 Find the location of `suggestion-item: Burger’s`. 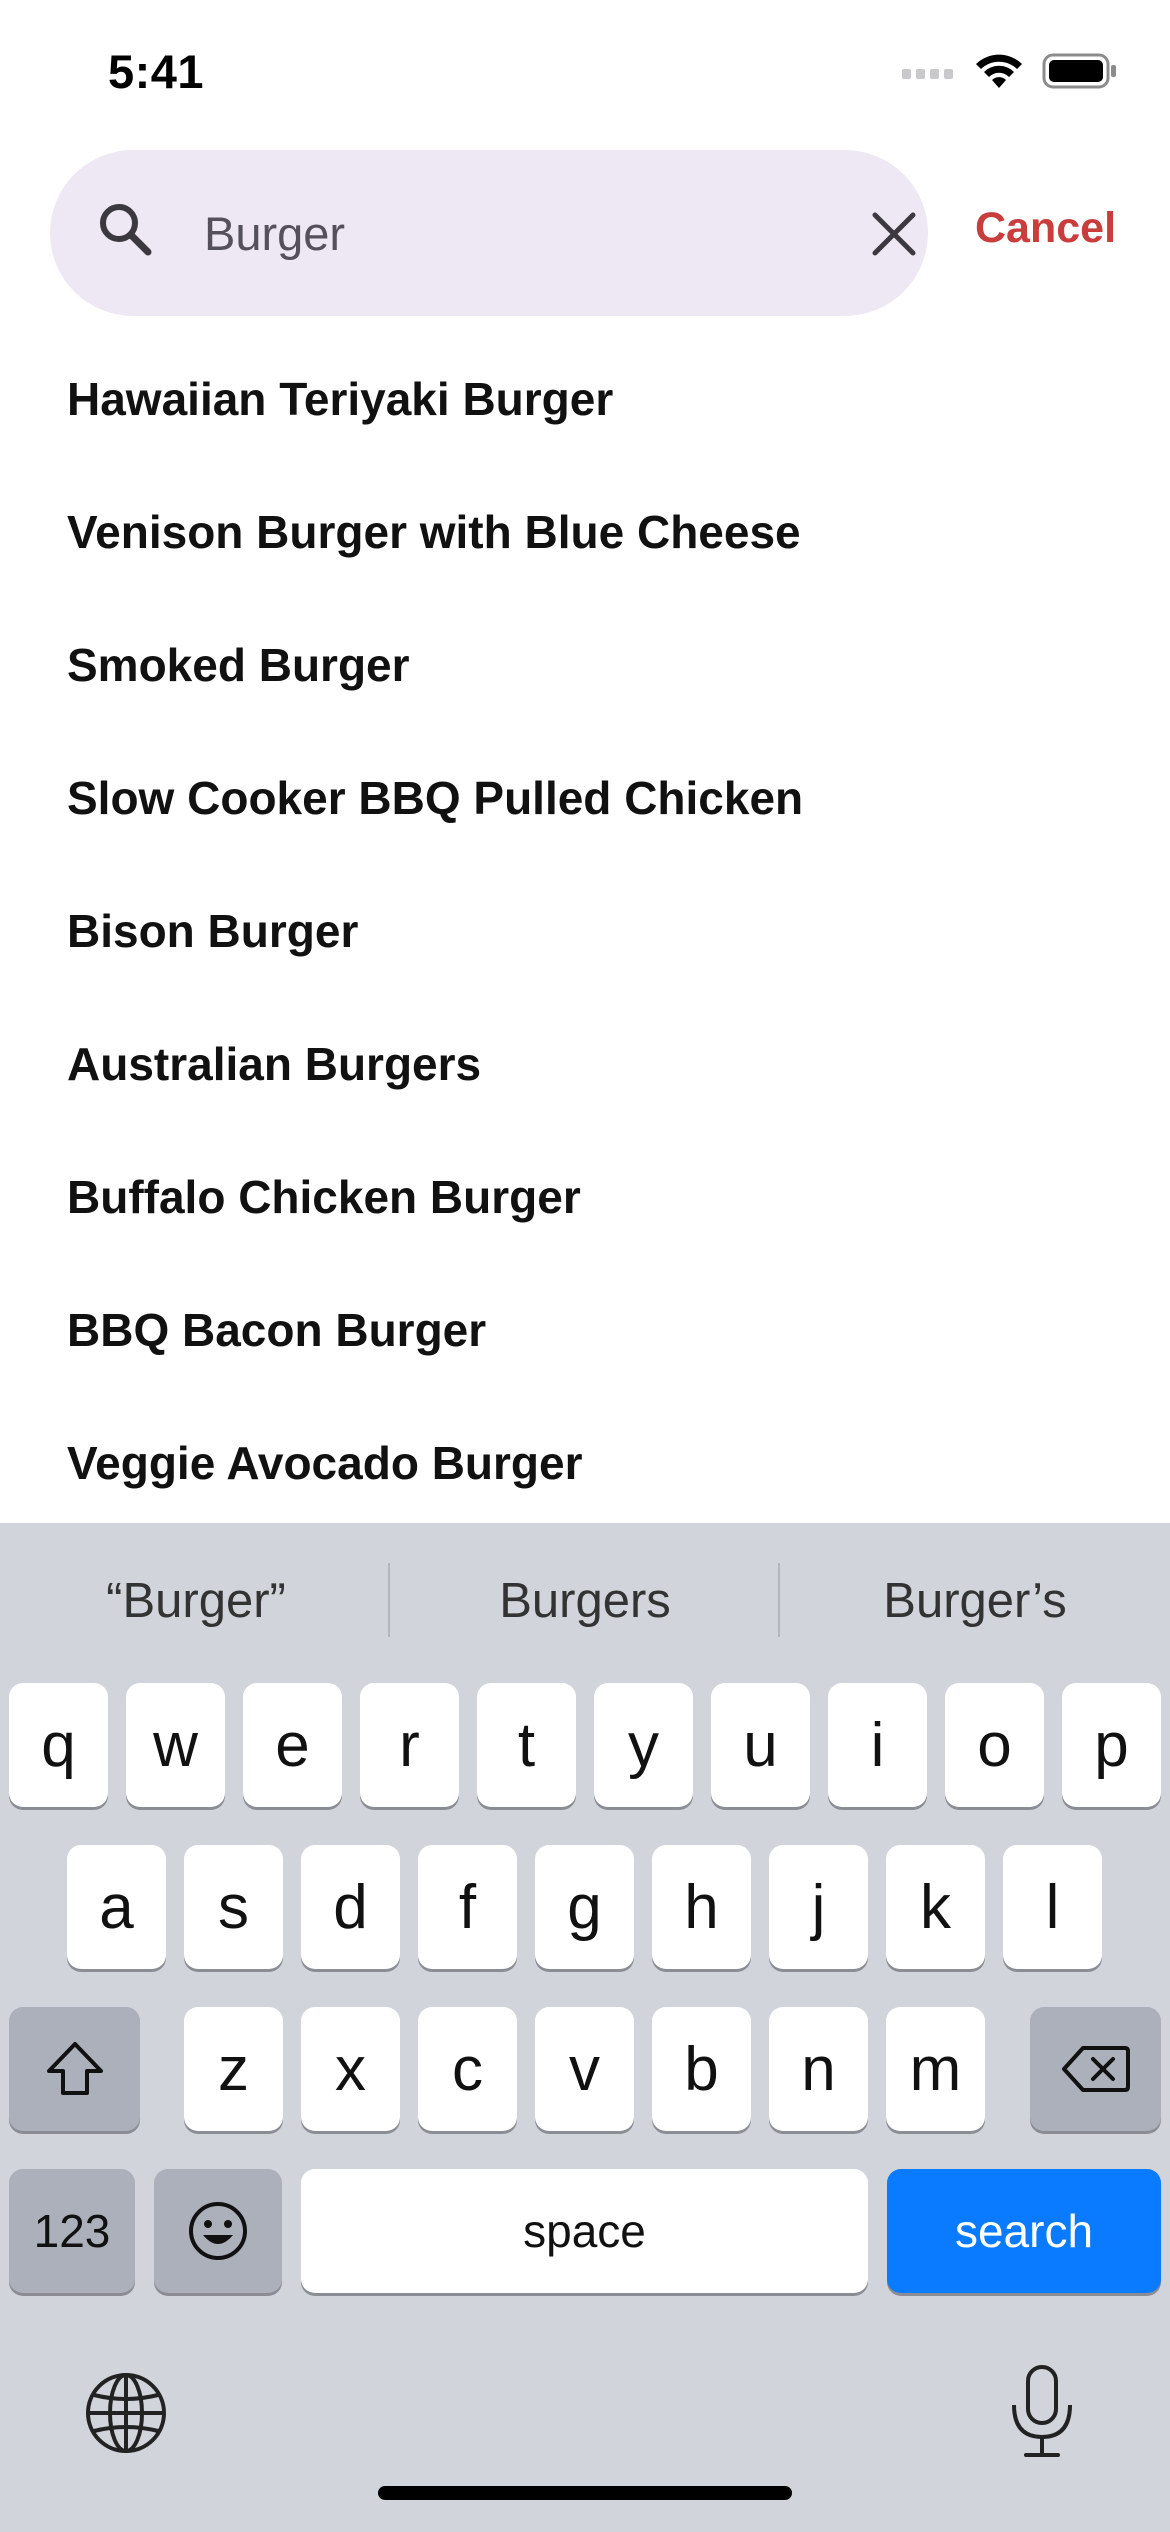

suggestion-item: Burger’s is located at coordinates (975, 1601).